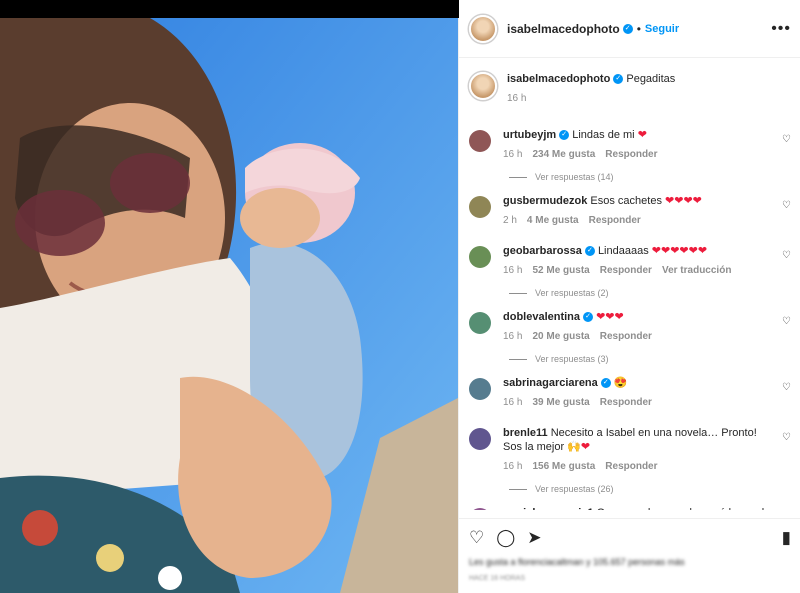 The height and width of the screenshot is (593, 800). Describe the element at coordinates (534, 538) in the screenshot. I see `share-icon: ➤` at that location.